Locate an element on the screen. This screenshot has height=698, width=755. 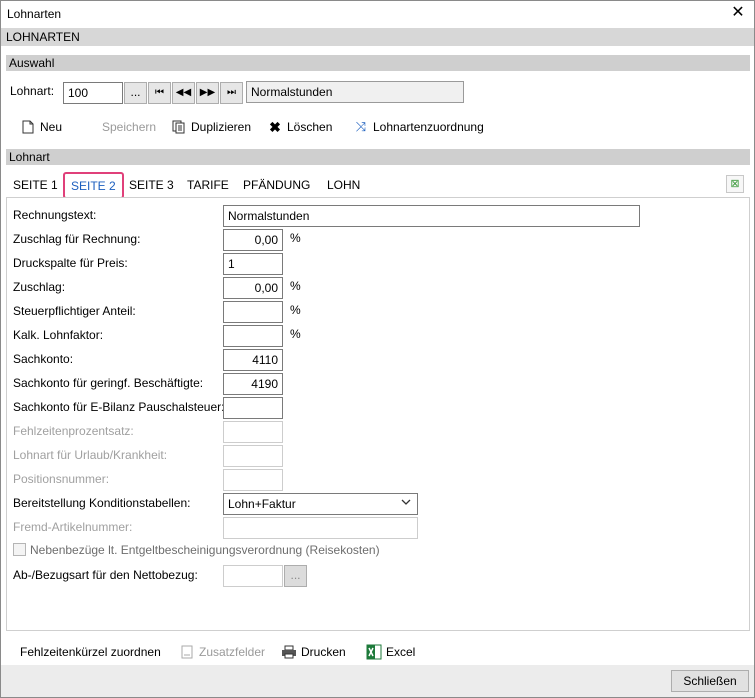
lohnartenzuordnung-label: Lohnartenzuordnung is located at coordinates (428, 127).